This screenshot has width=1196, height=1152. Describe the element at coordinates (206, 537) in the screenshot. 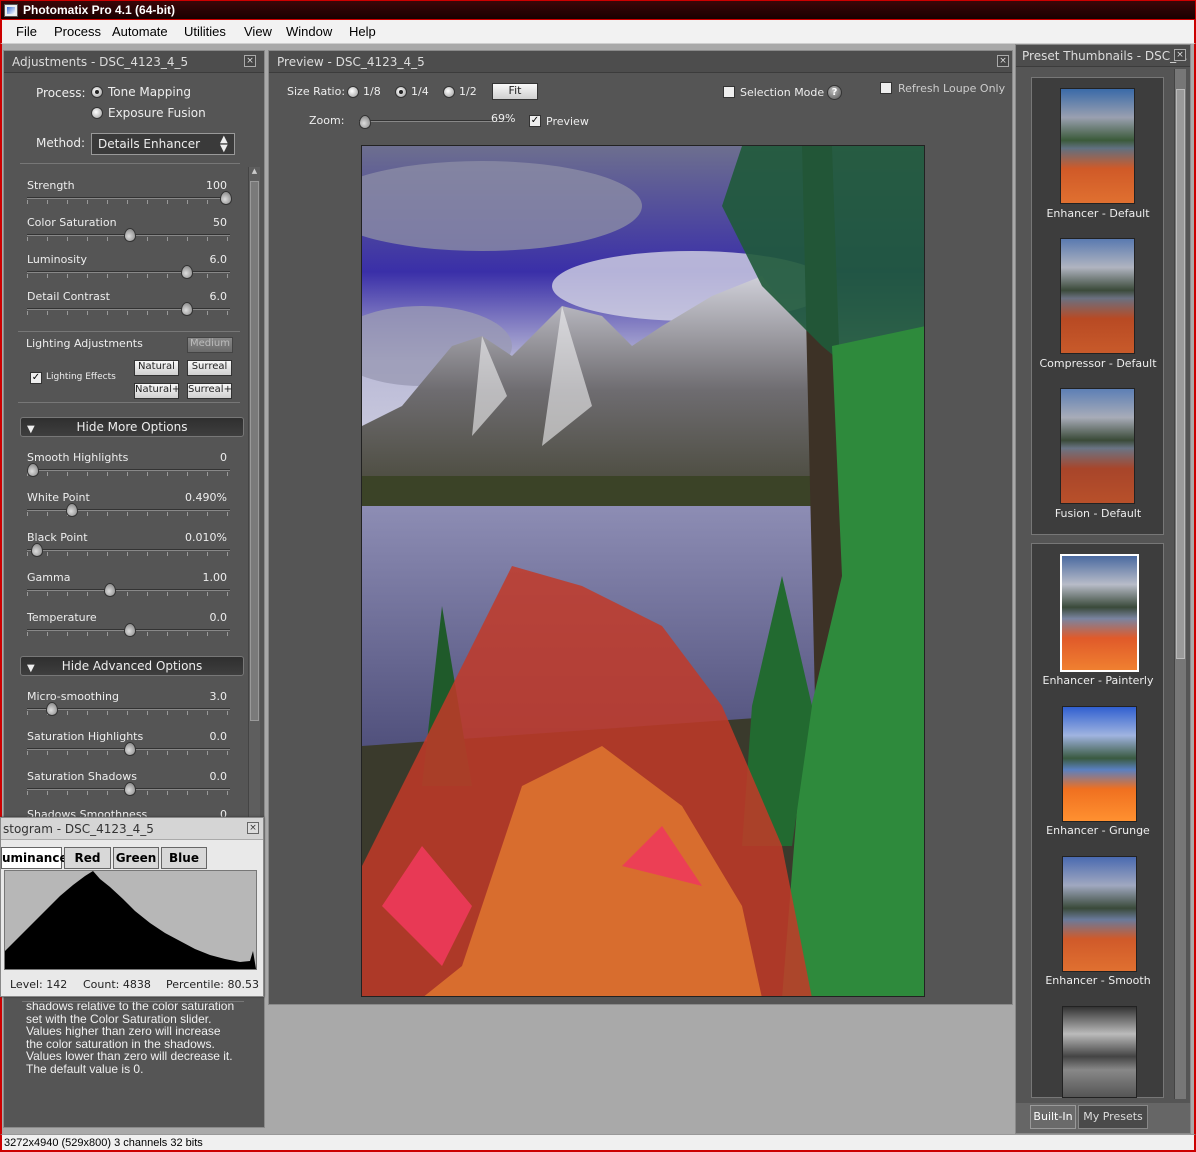

I see `slider-value: 0.010%` at that location.